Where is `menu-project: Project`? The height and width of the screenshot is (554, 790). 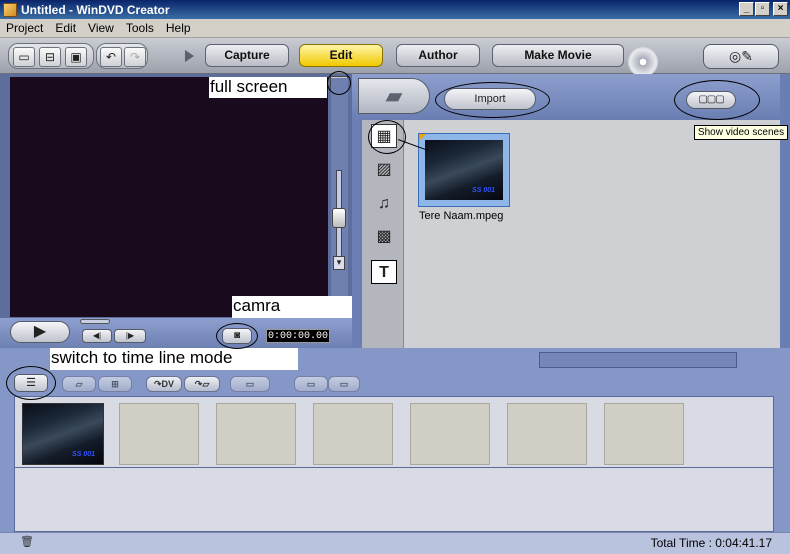 menu-project: Project is located at coordinates (24, 28).